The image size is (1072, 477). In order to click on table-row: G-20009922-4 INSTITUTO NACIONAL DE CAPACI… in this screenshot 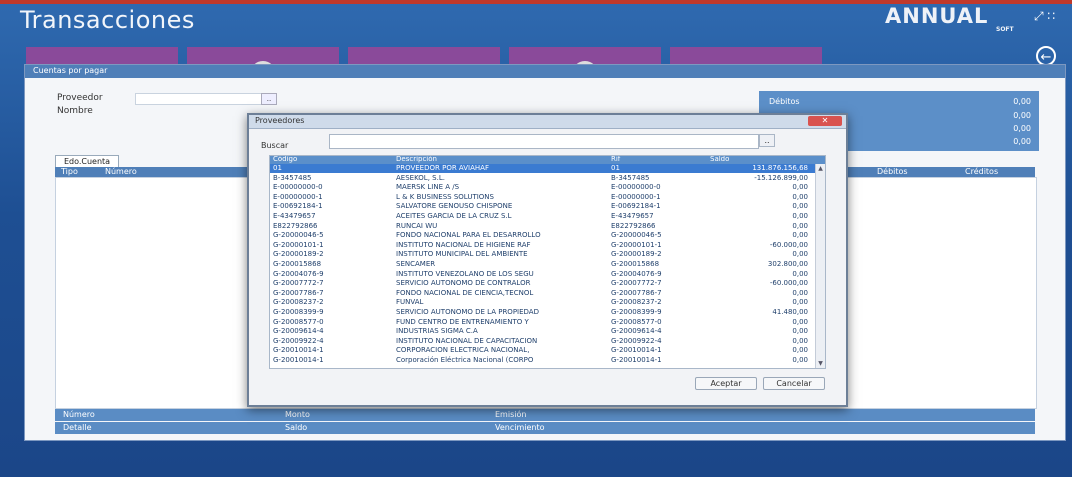, I will do `click(542, 341)`.